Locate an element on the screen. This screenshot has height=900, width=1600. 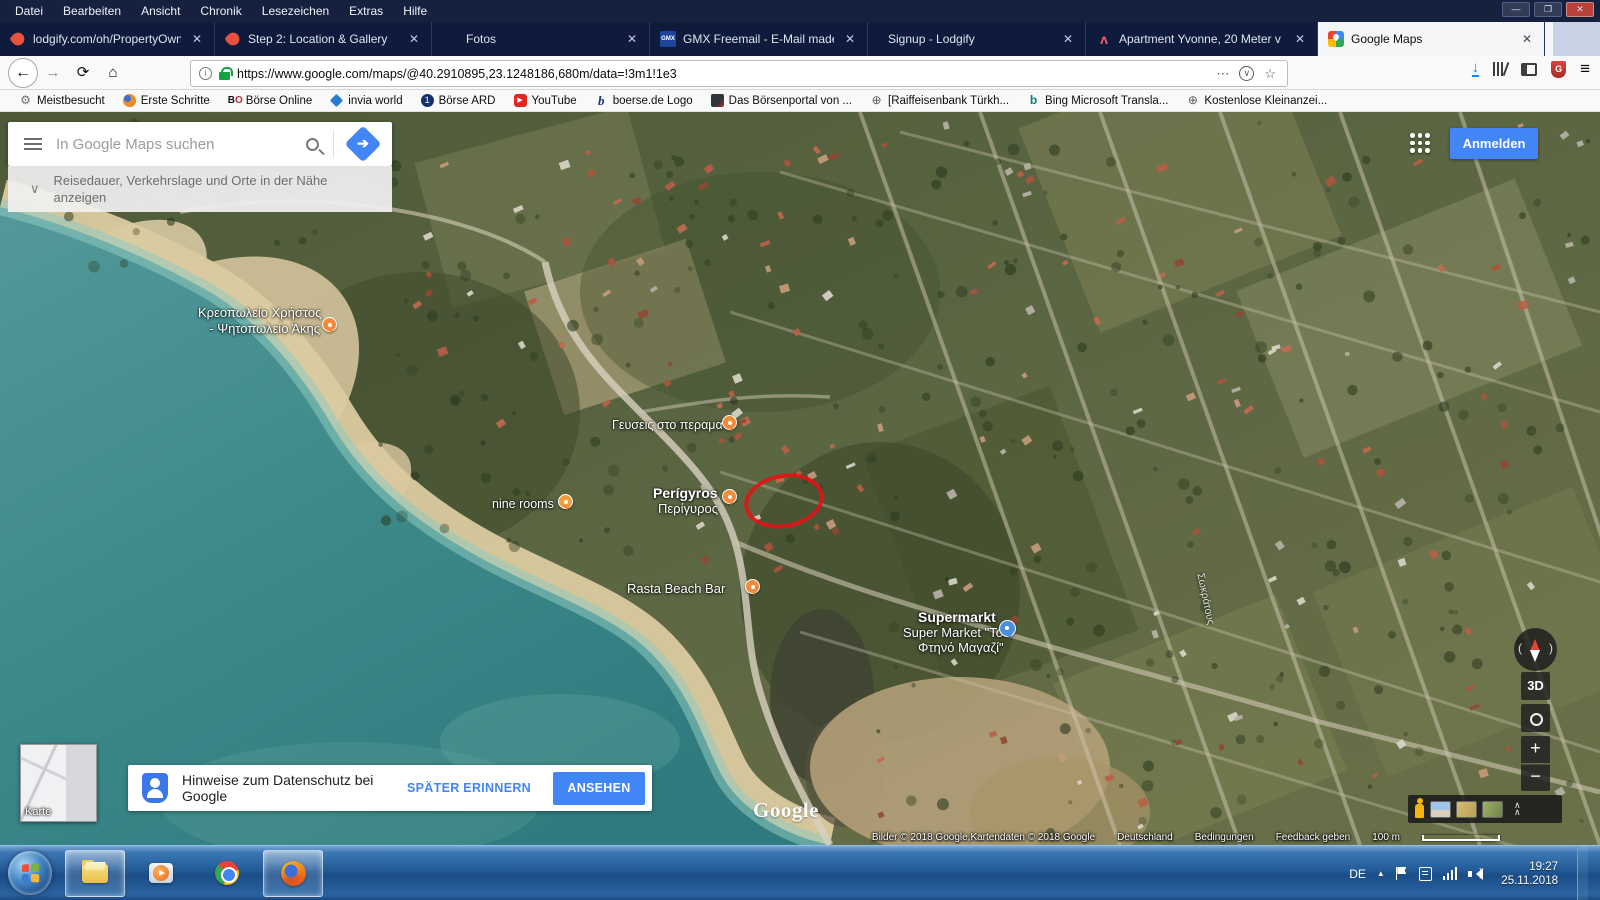
menu-hilfe: Hilfe is located at coordinates (415, 11).